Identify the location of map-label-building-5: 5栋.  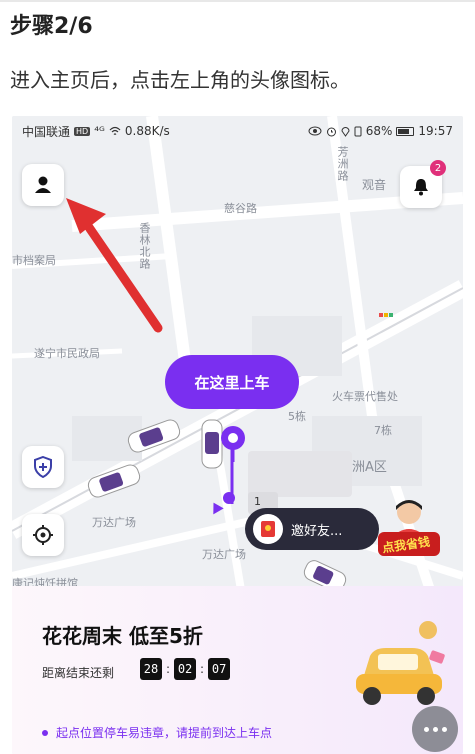
(297, 416).